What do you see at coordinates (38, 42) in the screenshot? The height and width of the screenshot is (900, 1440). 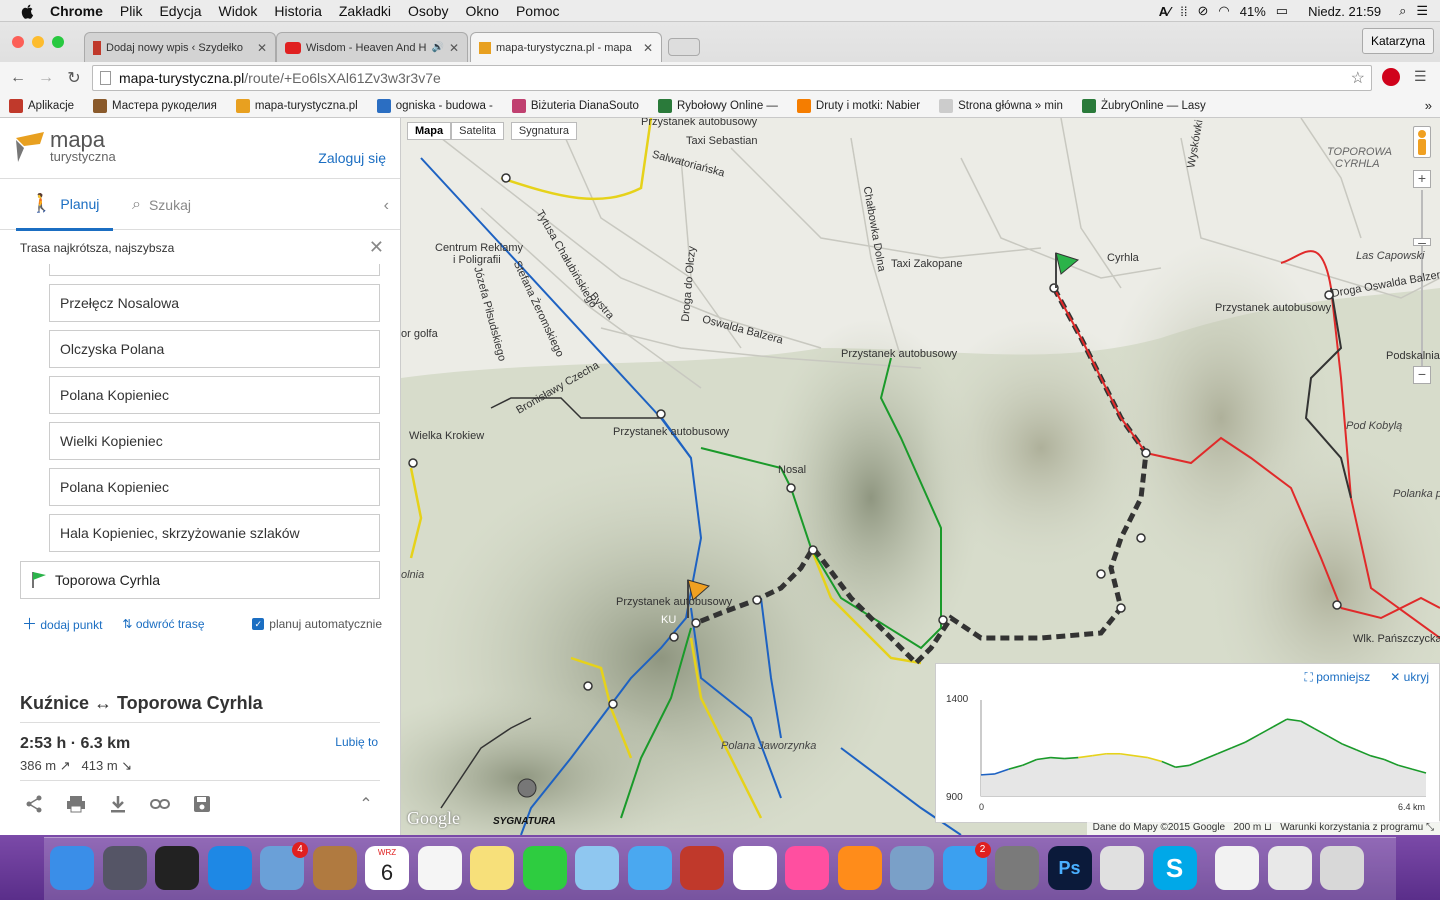 I see `minimize-window-button` at bounding box center [38, 42].